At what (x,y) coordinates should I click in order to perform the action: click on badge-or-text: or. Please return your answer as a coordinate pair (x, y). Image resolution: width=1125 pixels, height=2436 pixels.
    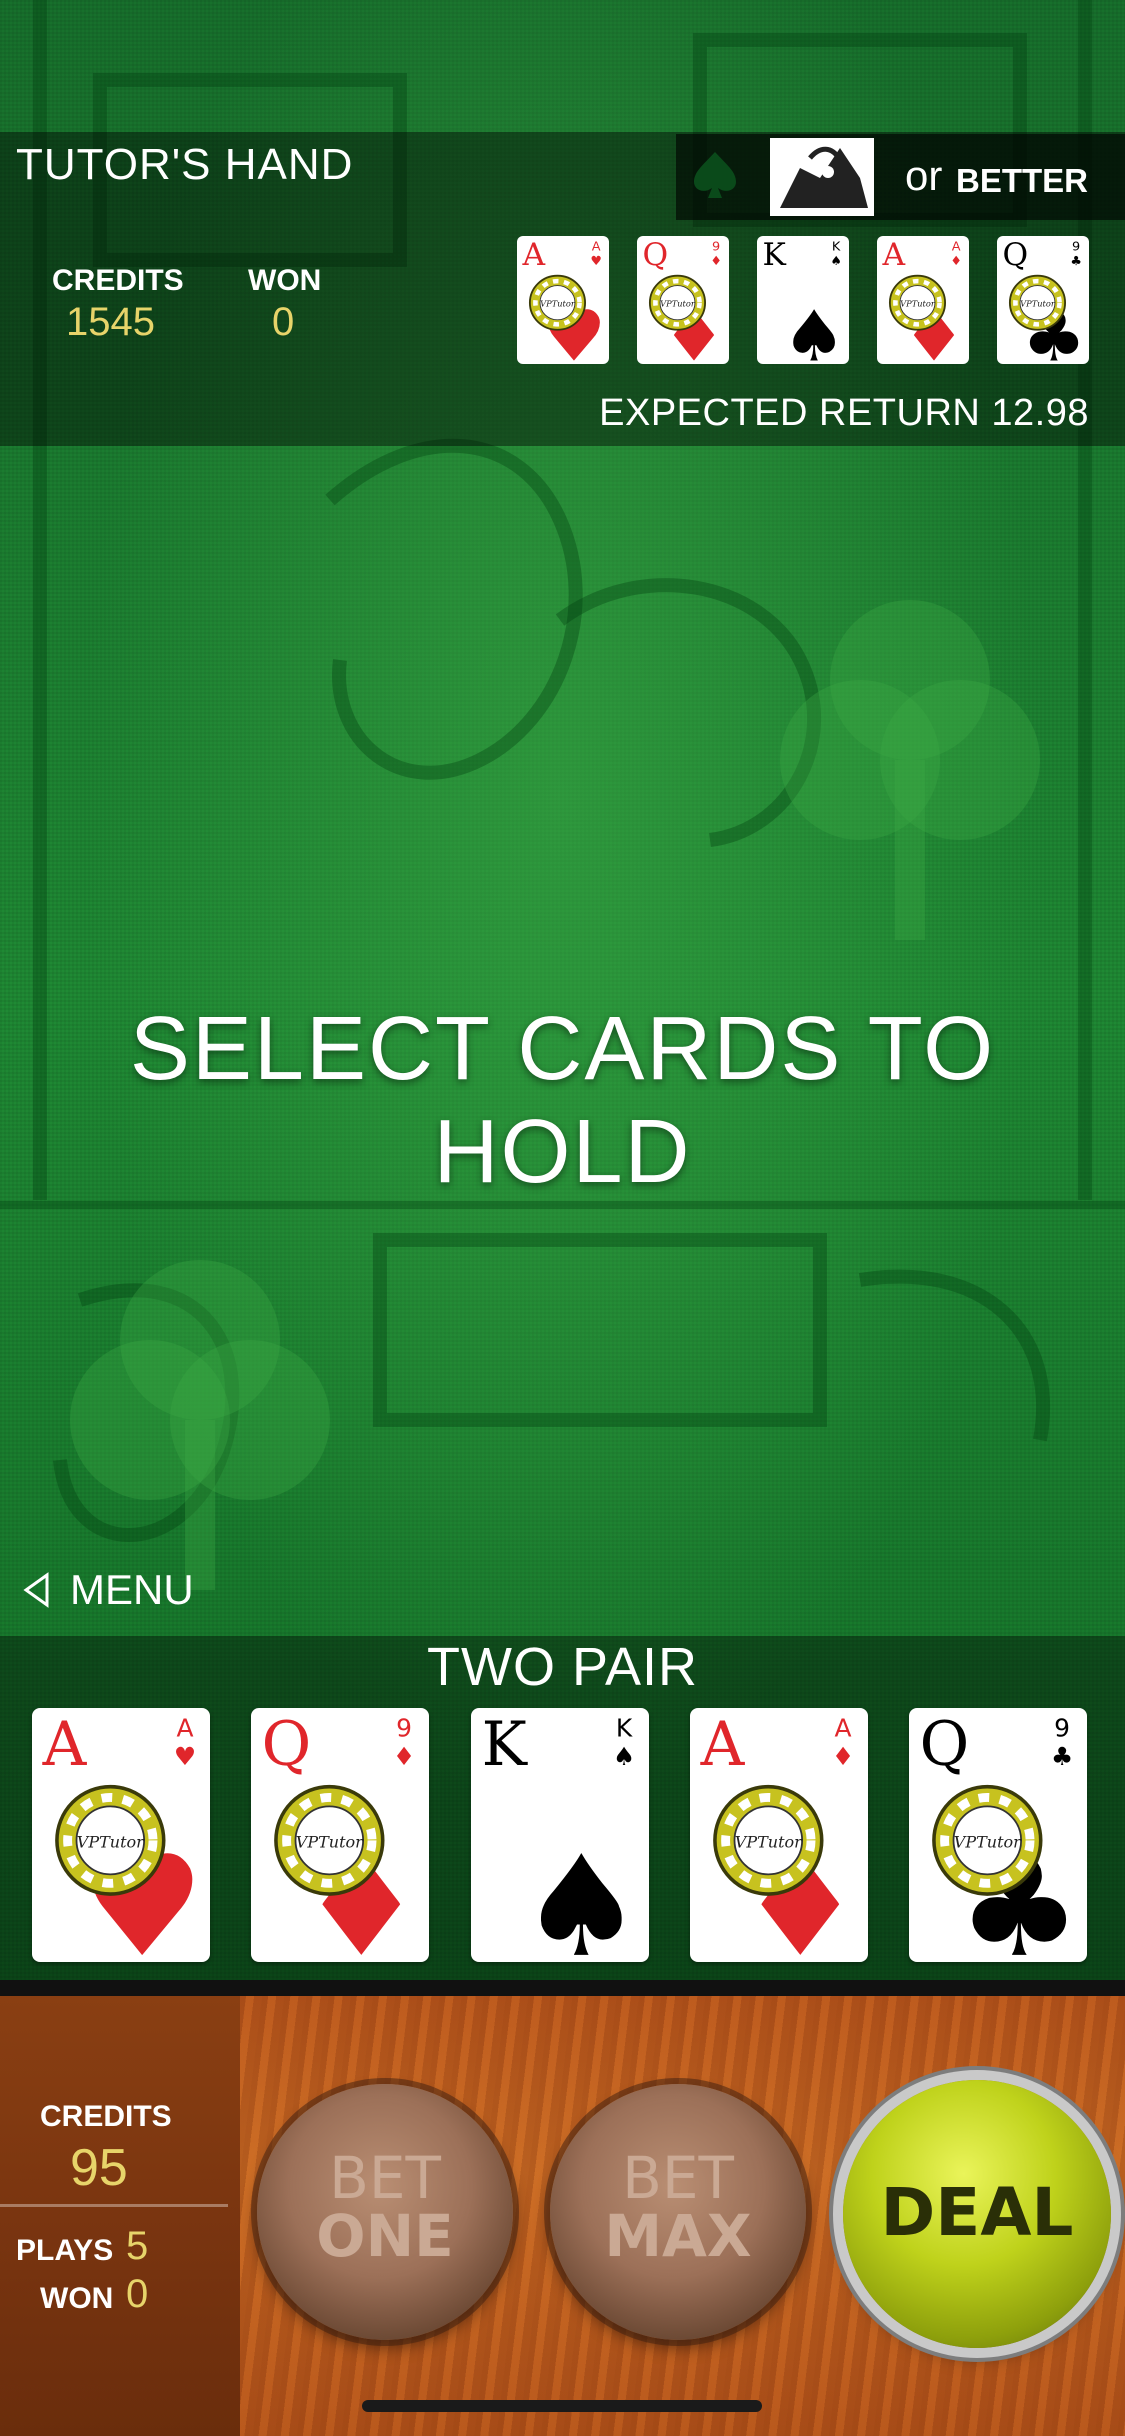
    Looking at the image, I should click on (924, 175).